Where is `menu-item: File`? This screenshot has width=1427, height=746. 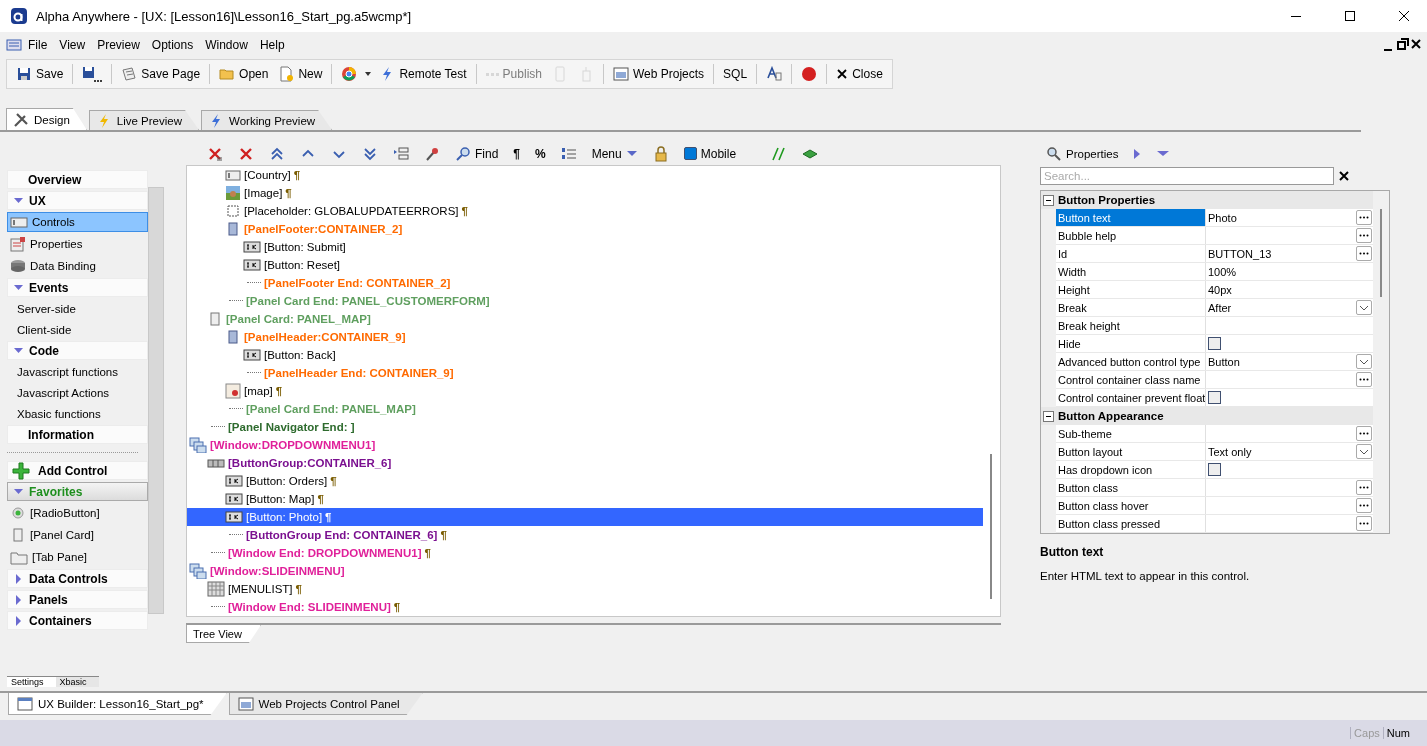 menu-item: File is located at coordinates (38, 45).